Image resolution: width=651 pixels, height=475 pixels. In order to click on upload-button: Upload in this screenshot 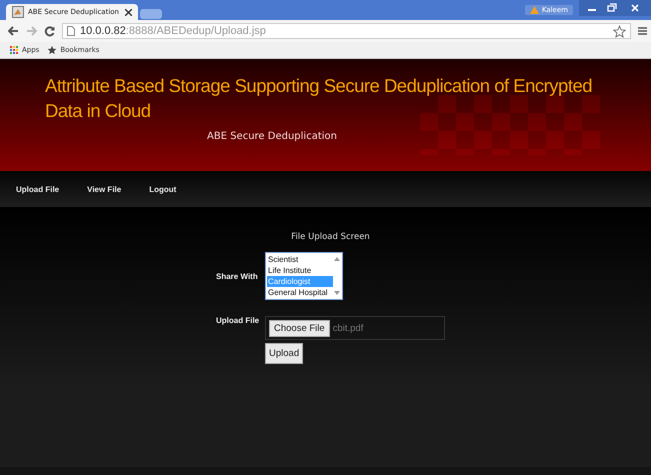, I will do `click(284, 353)`.